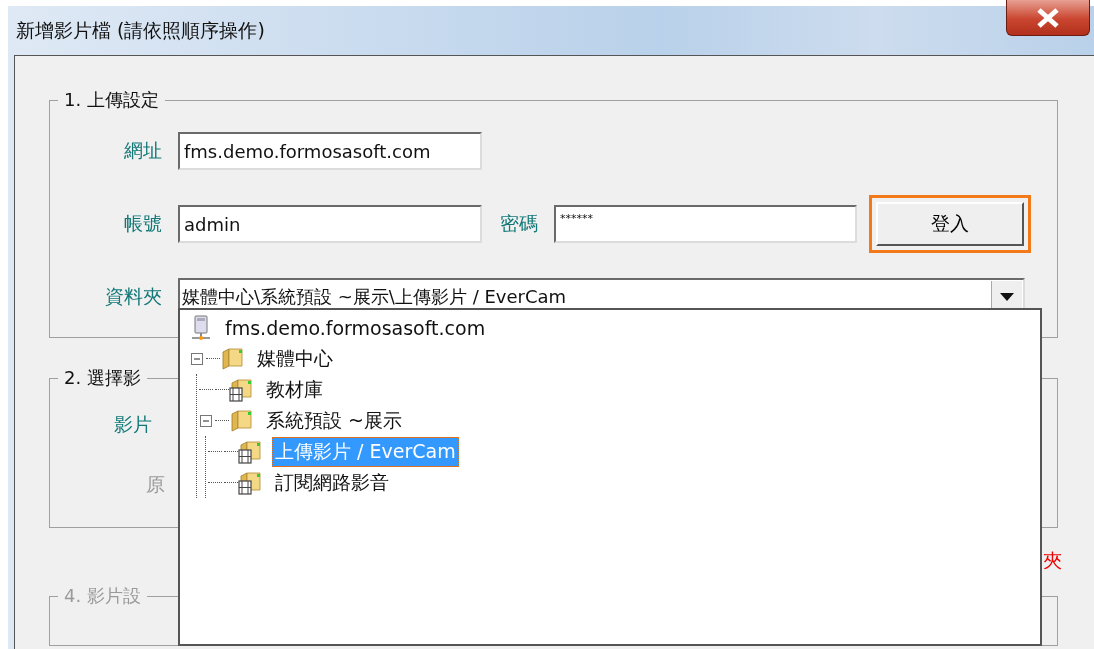  I want to click on field-label: 網址, so click(142, 150).